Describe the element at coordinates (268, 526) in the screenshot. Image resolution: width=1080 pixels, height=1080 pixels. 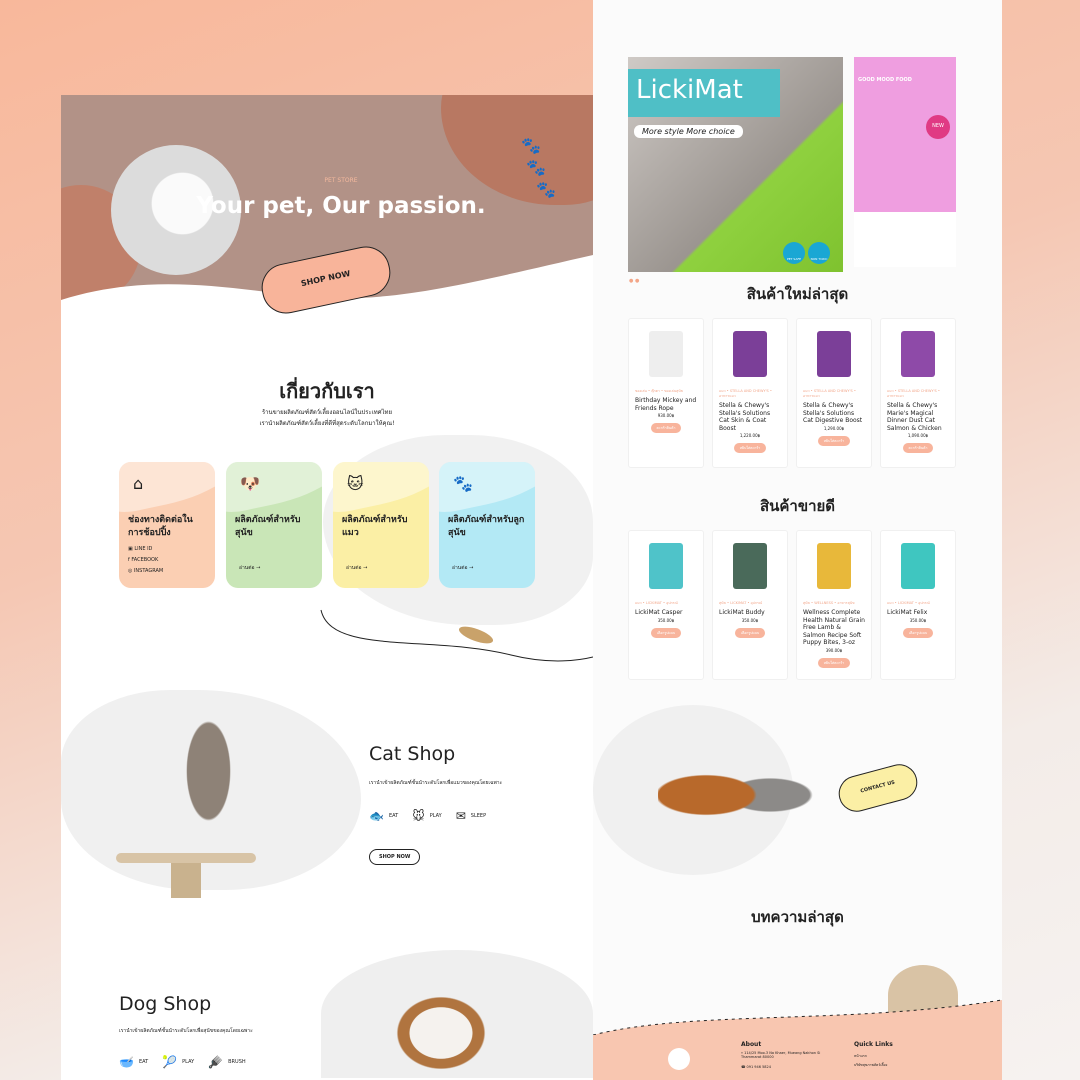
I see `card-title: ผลิตภัณฑ์สำหรับสุนัข` at that location.